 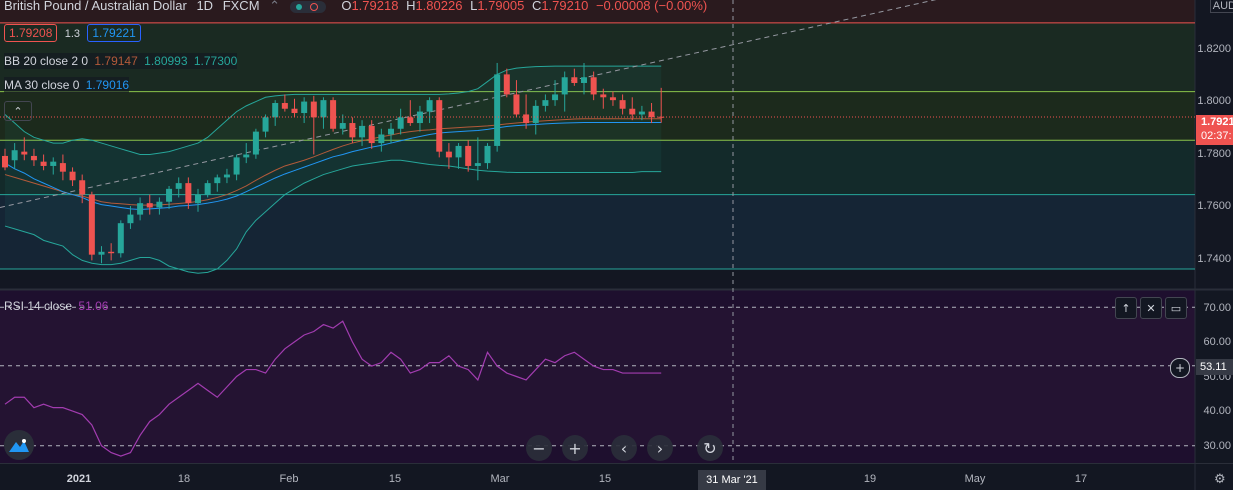 What do you see at coordinates (95, 6) in the screenshot?
I see `symbol-title: British Pound / Australian Dollar` at bounding box center [95, 6].